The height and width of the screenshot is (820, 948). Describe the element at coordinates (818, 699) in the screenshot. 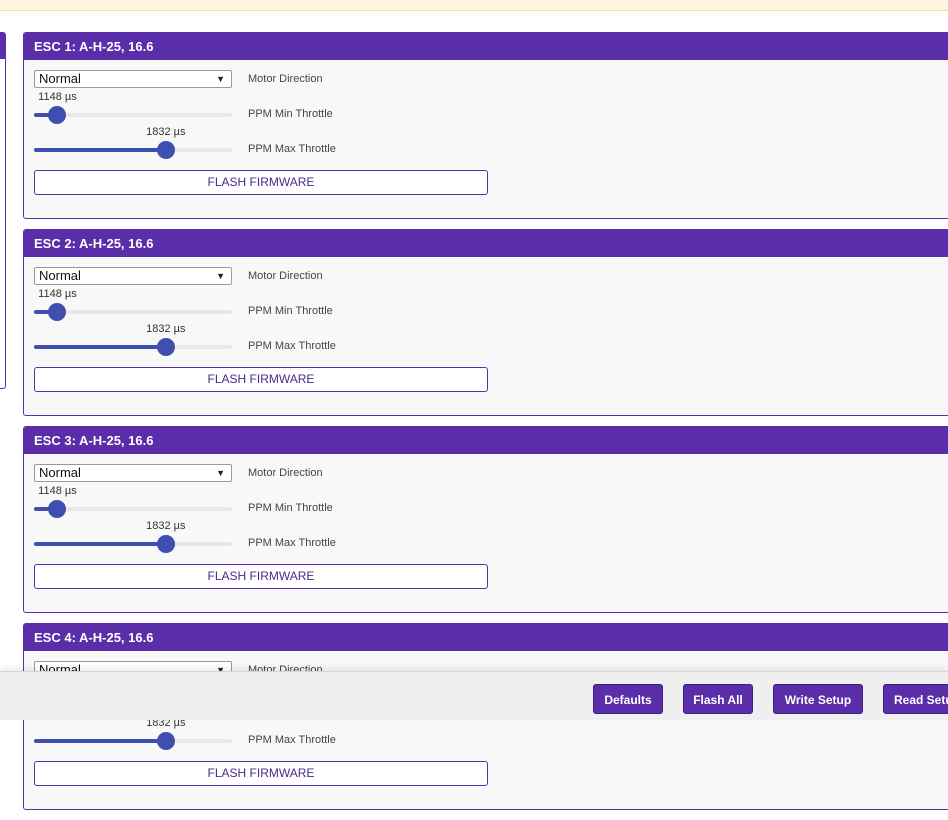

I see `write-setup-button: Write Setup` at that location.